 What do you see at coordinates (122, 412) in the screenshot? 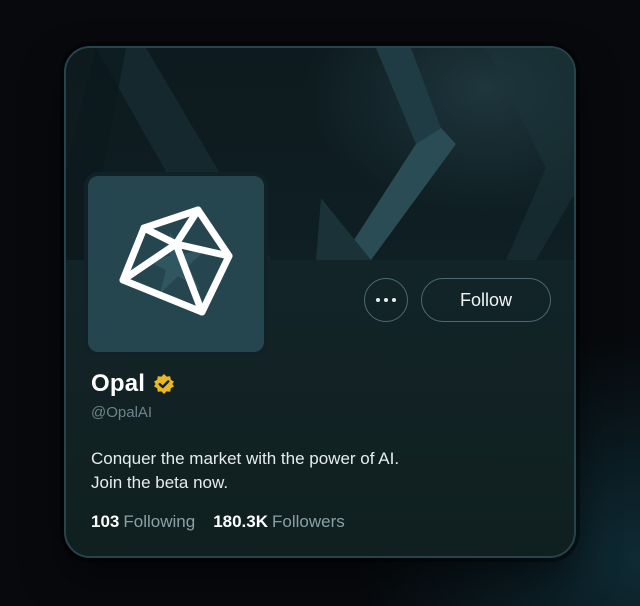
I see `profile-handle: @OpalAI` at bounding box center [122, 412].